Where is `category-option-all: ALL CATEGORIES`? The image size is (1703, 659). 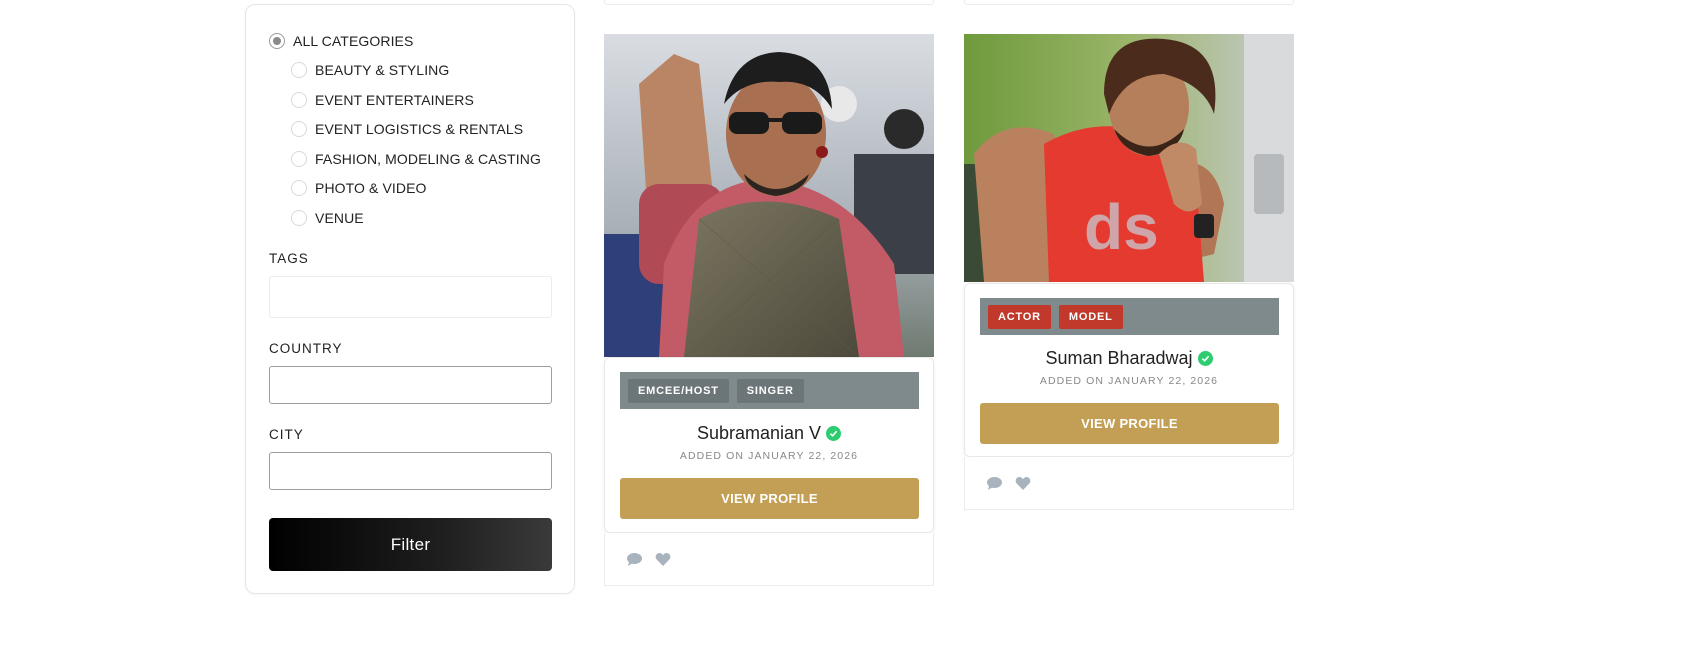
category-option-all: ALL CATEGORIES is located at coordinates (341, 41).